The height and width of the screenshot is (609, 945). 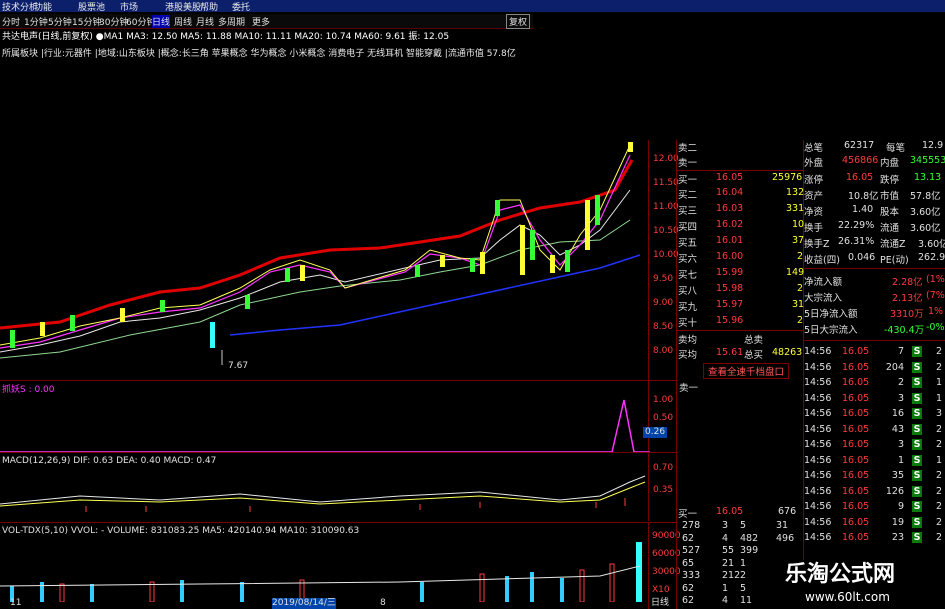 What do you see at coordinates (873, 429) in the screenshot?
I see `tick-row: 14:56 16.05 43 S 2` at bounding box center [873, 429].